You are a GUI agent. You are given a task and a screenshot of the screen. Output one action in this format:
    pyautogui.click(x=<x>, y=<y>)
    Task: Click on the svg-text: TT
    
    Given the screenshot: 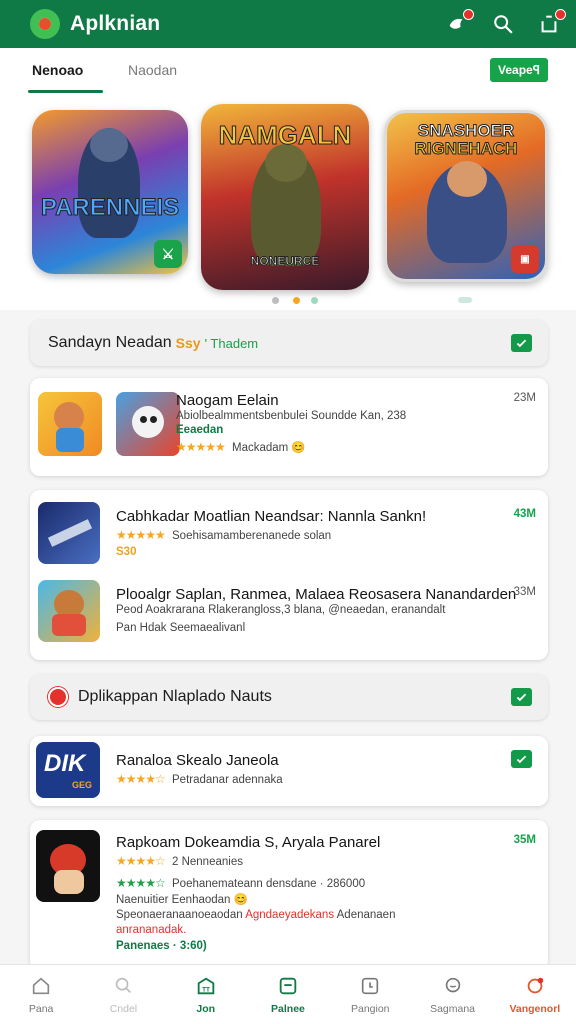 What is the action you would take?
    pyautogui.click(x=206, y=990)
    